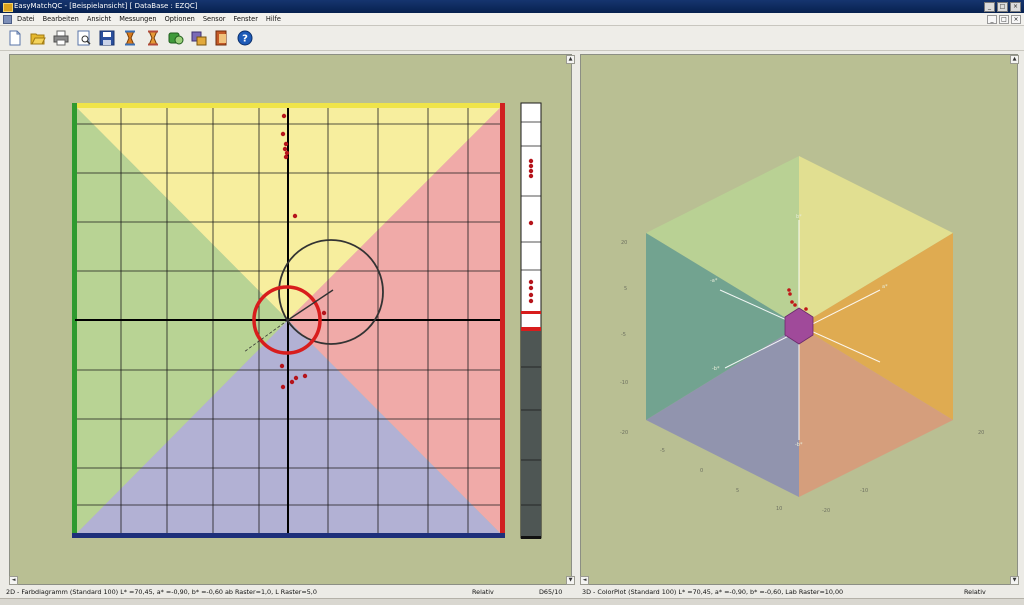 This screenshot has width=1024, height=605. I want to click on menu-datei: Datei, so click(26, 19).